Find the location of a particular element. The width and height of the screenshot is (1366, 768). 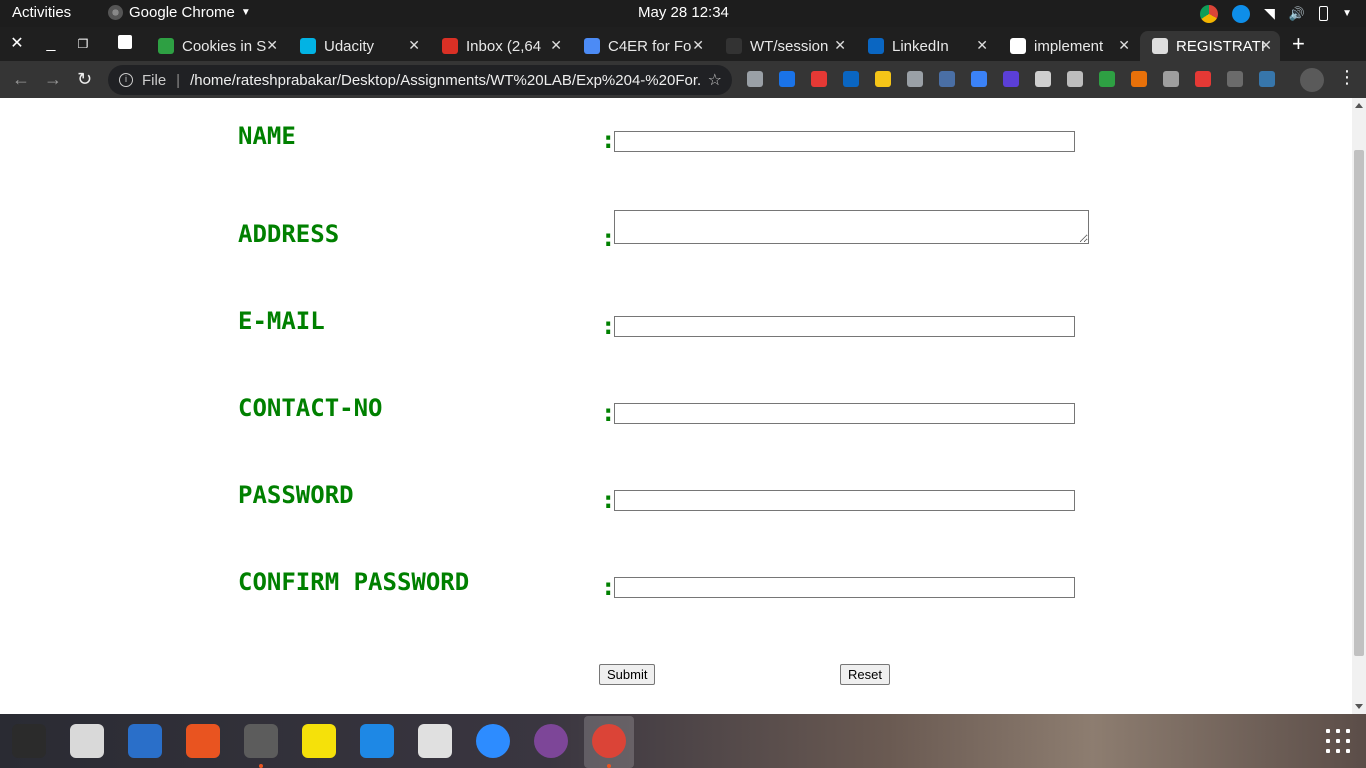

show-applications-icon is located at coordinates (1338, 741).